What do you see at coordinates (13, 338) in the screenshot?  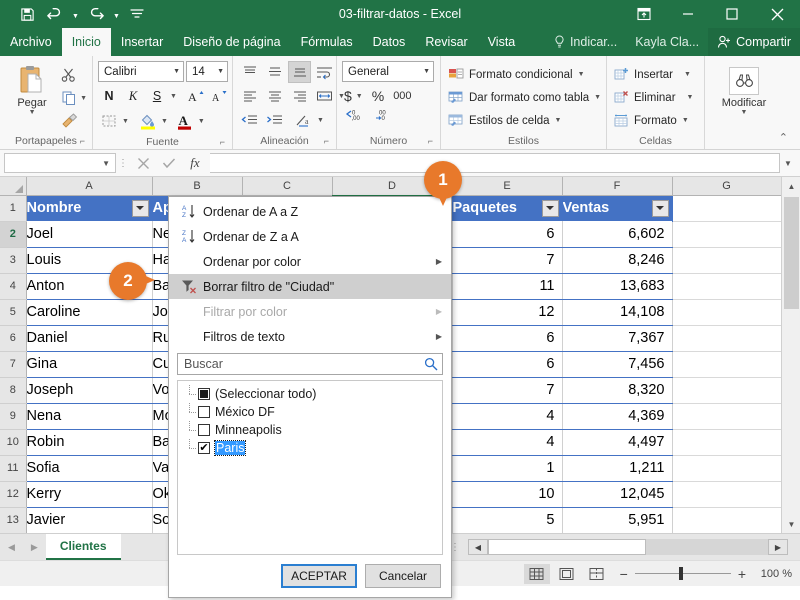 I see `row-header-6: 6` at bounding box center [13, 338].